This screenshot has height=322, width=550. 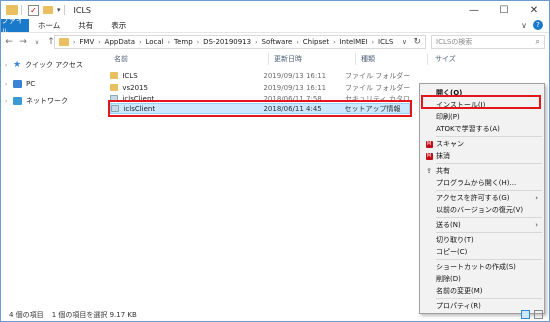 What do you see at coordinates (538, 25) in the screenshot?
I see `help-icon: ?` at bounding box center [538, 25].